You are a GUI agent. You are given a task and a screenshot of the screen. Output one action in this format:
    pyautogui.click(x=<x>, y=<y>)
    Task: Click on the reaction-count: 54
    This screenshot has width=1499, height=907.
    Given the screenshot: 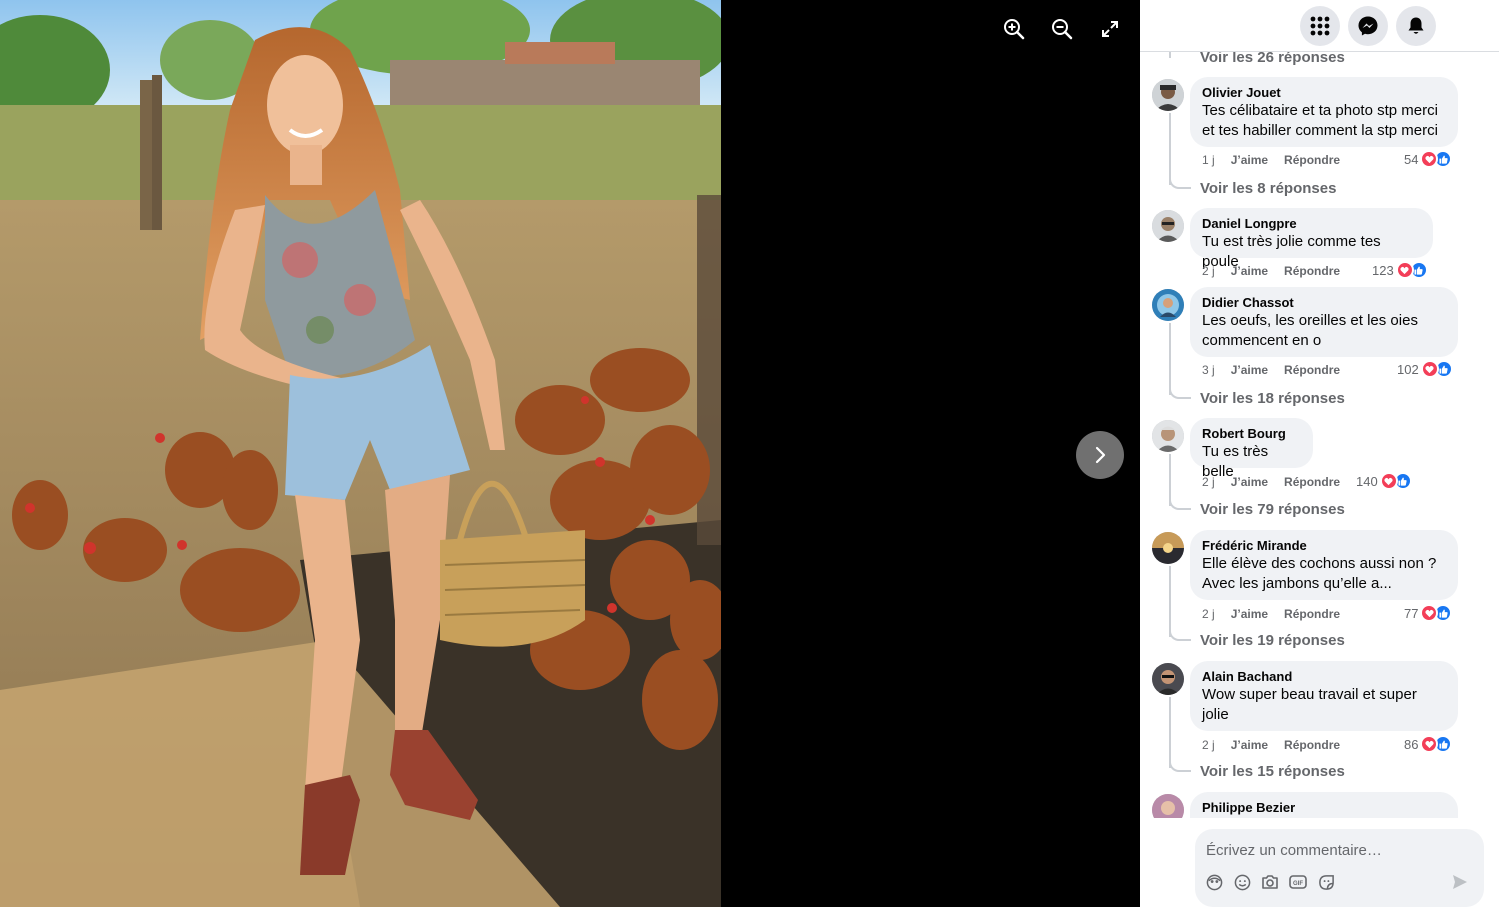 What is the action you would take?
    pyautogui.click(x=1411, y=159)
    